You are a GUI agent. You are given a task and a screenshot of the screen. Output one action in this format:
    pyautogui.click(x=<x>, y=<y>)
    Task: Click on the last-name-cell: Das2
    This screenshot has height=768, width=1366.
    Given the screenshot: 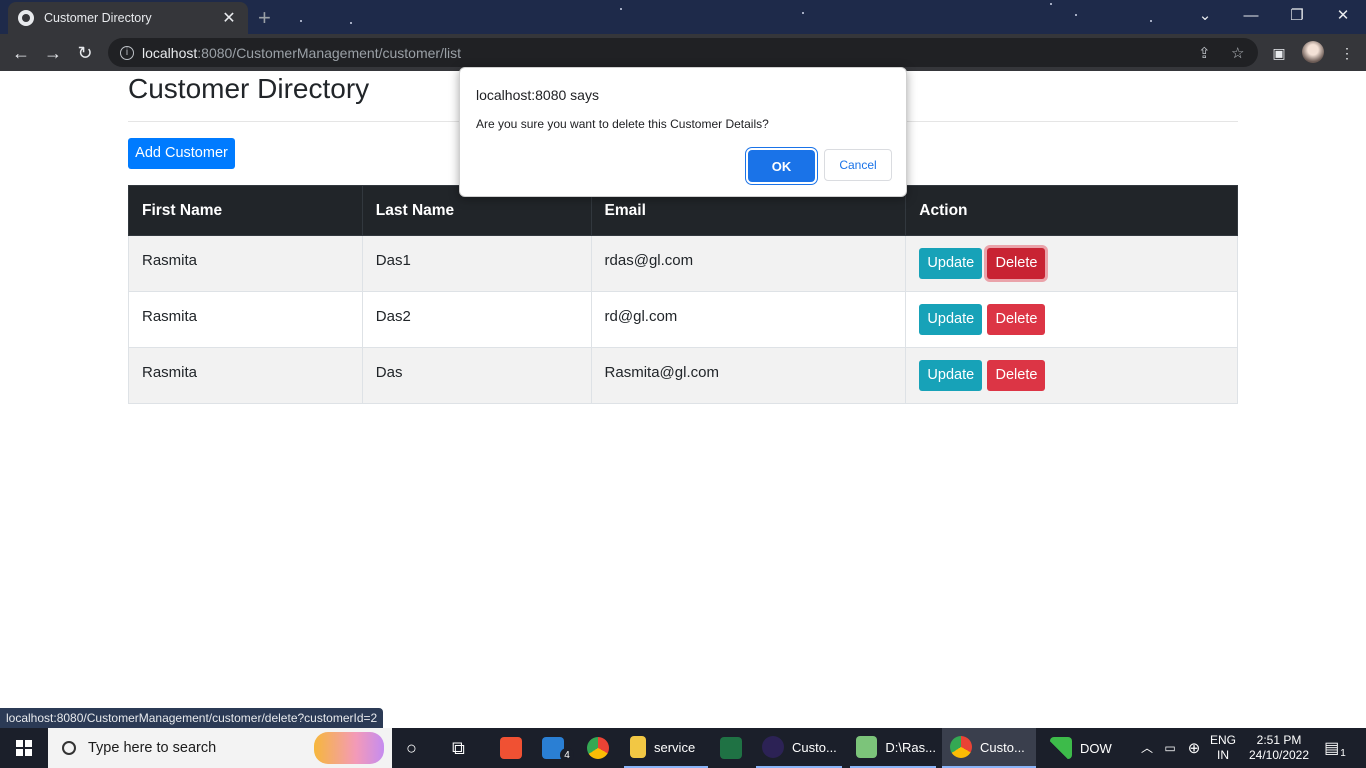 What is the action you would take?
    pyautogui.click(x=476, y=319)
    